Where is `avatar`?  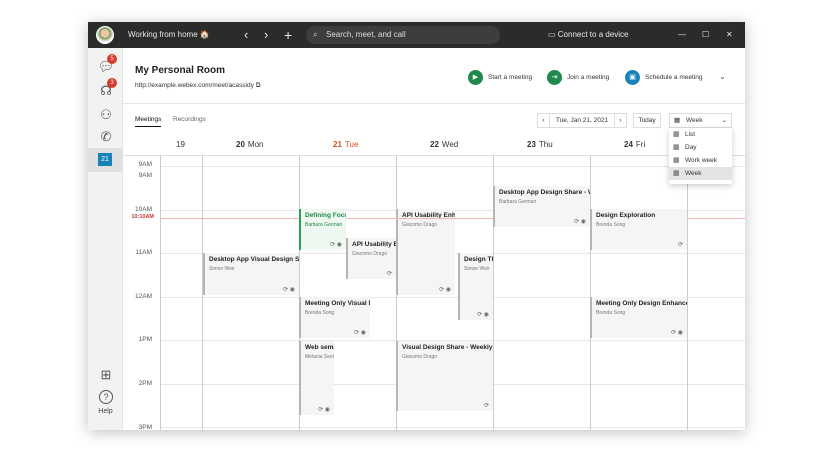 avatar is located at coordinates (105, 35).